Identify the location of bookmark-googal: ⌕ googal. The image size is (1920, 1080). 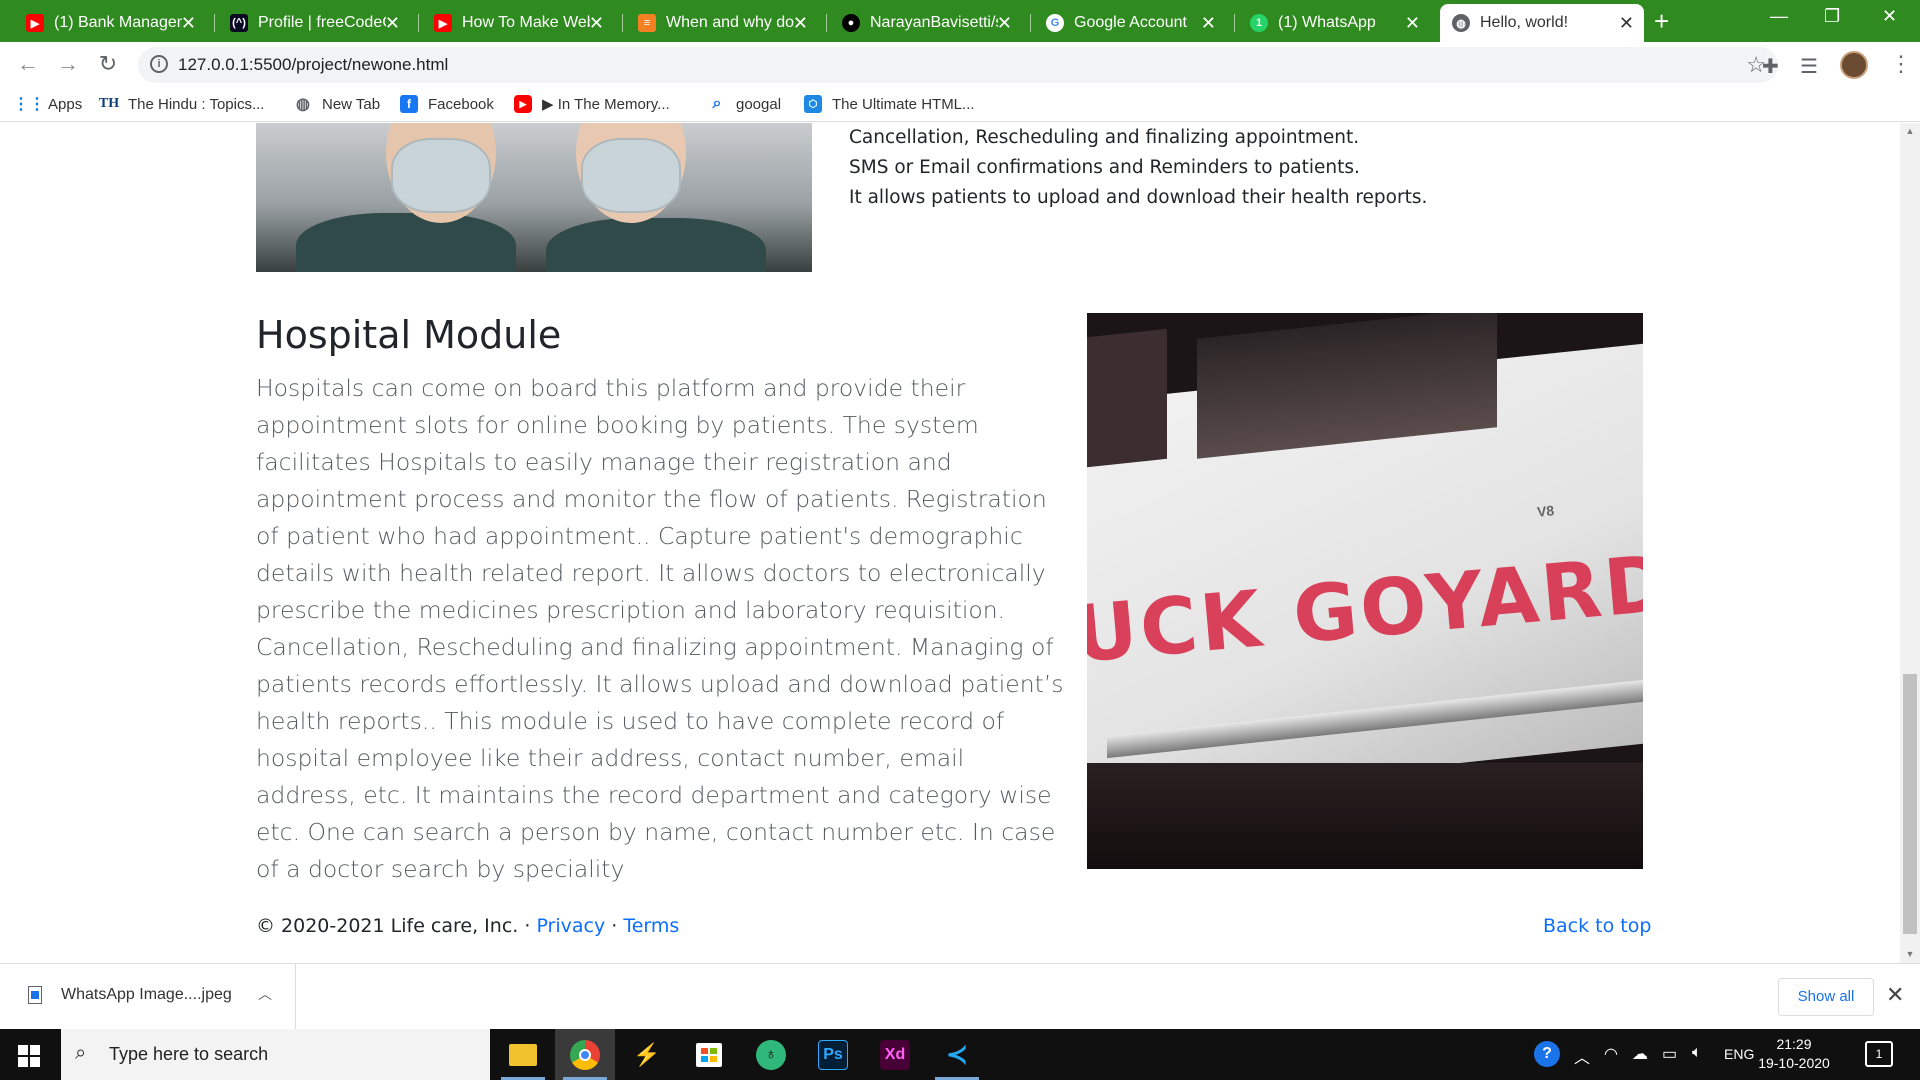
(745, 104).